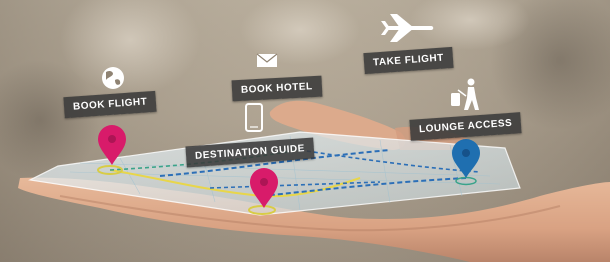  I want to click on envelope-icon, so click(267, 60).